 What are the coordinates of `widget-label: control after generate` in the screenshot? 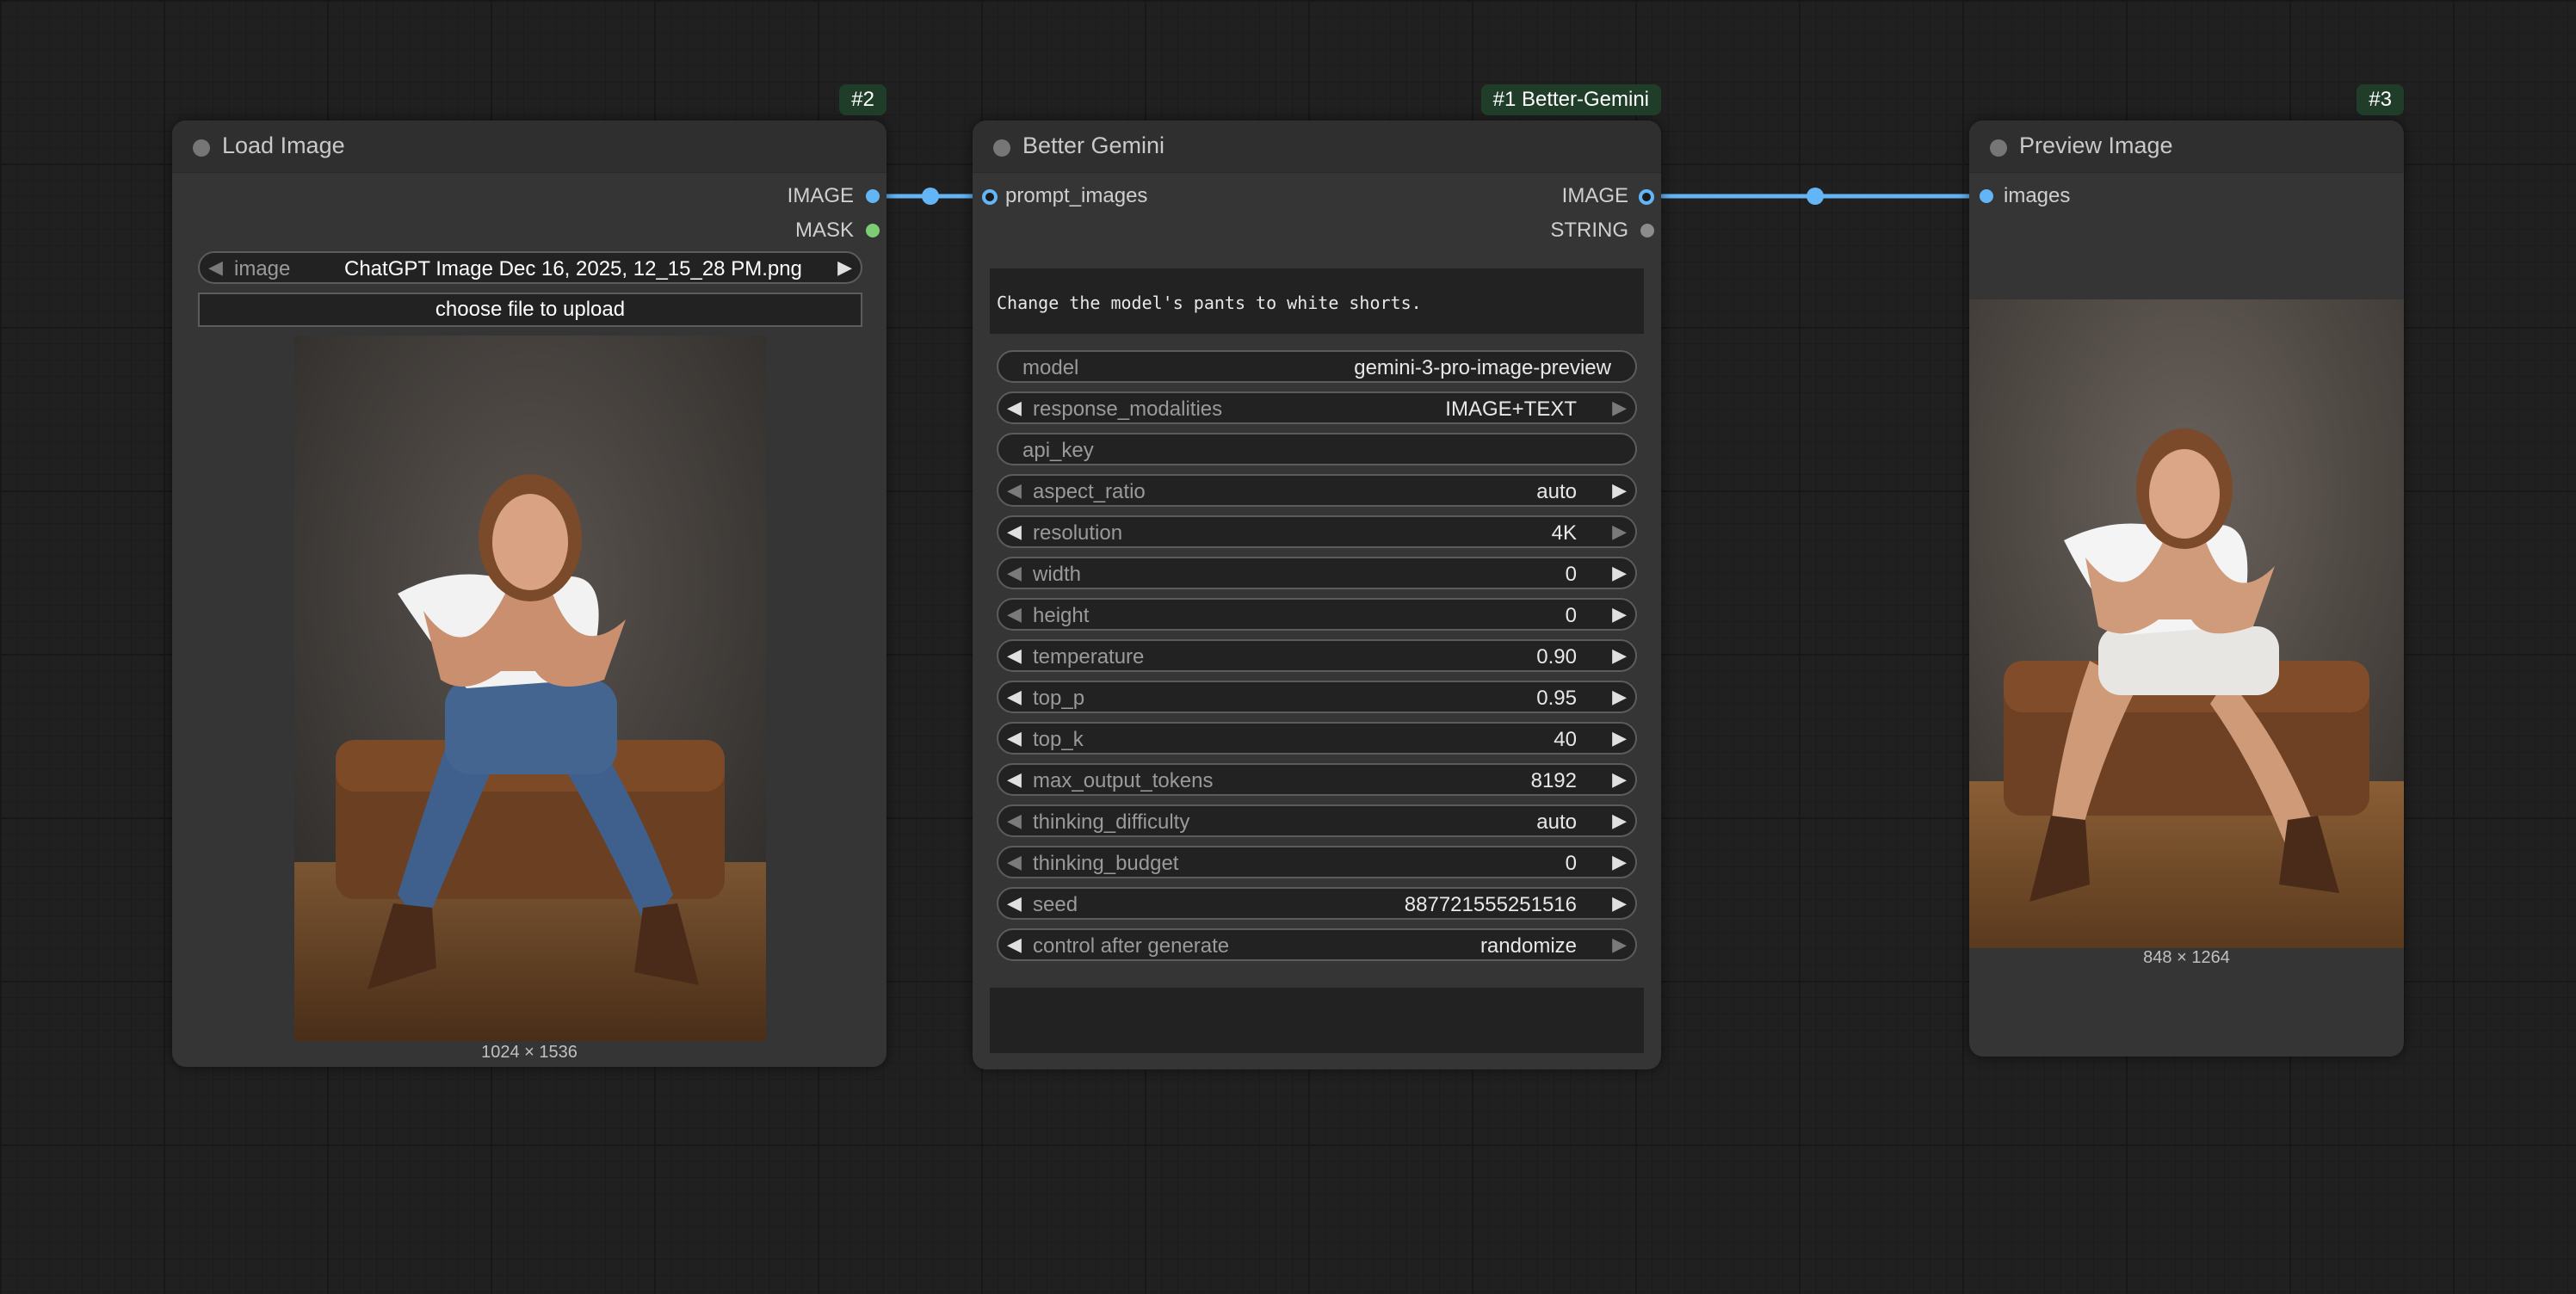 It's located at (1131, 946).